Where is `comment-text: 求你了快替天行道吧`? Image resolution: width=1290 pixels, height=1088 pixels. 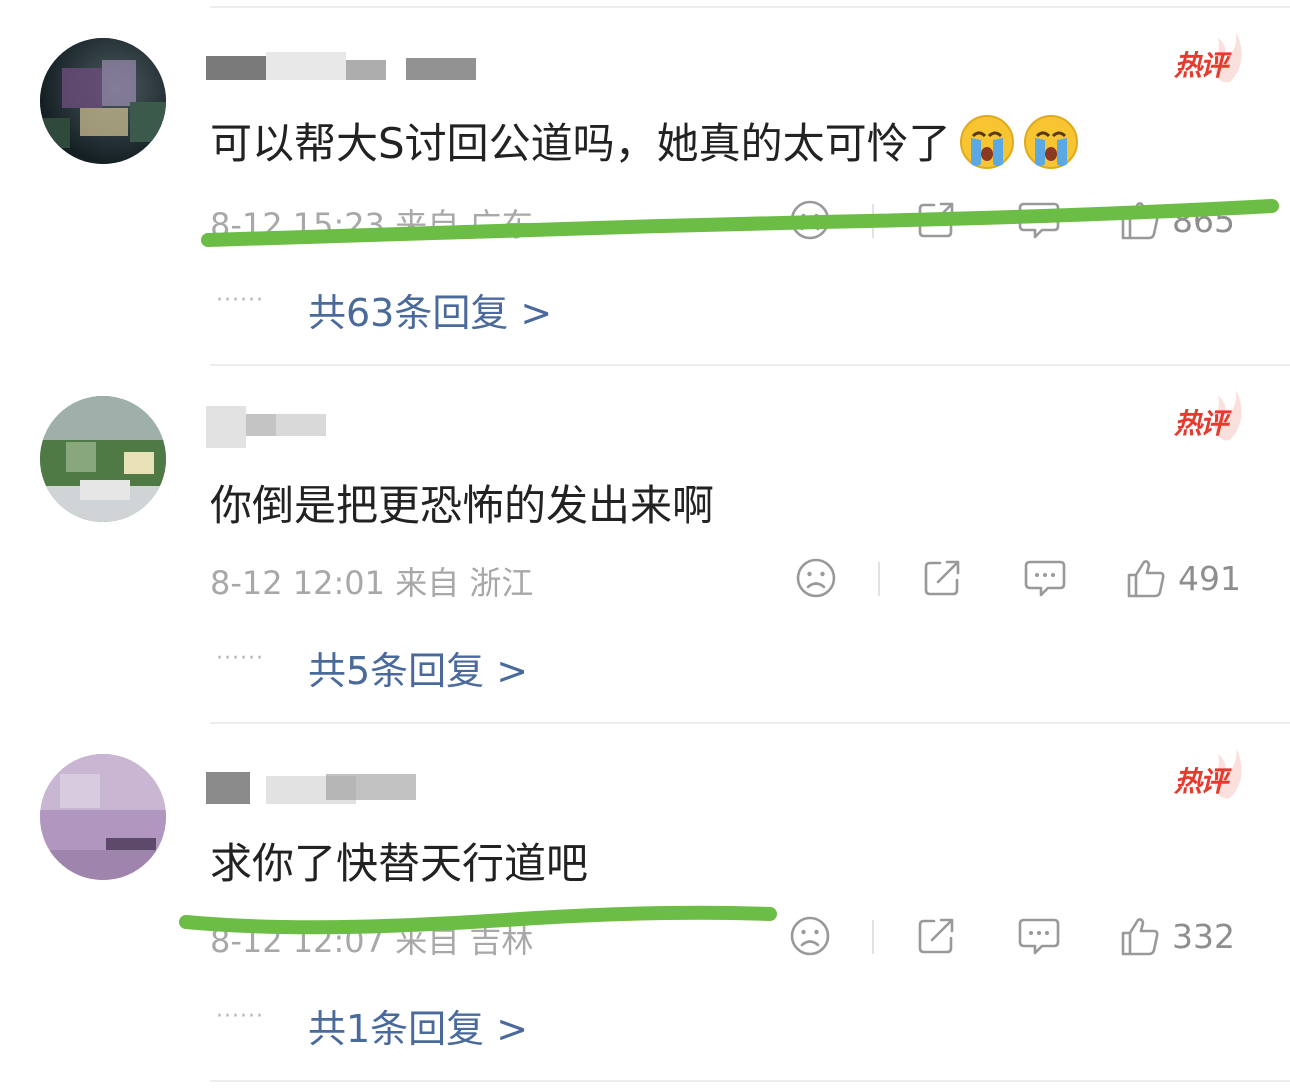
comment-text: 求你了快替天行道吧 is located at coordinates (399, 863).